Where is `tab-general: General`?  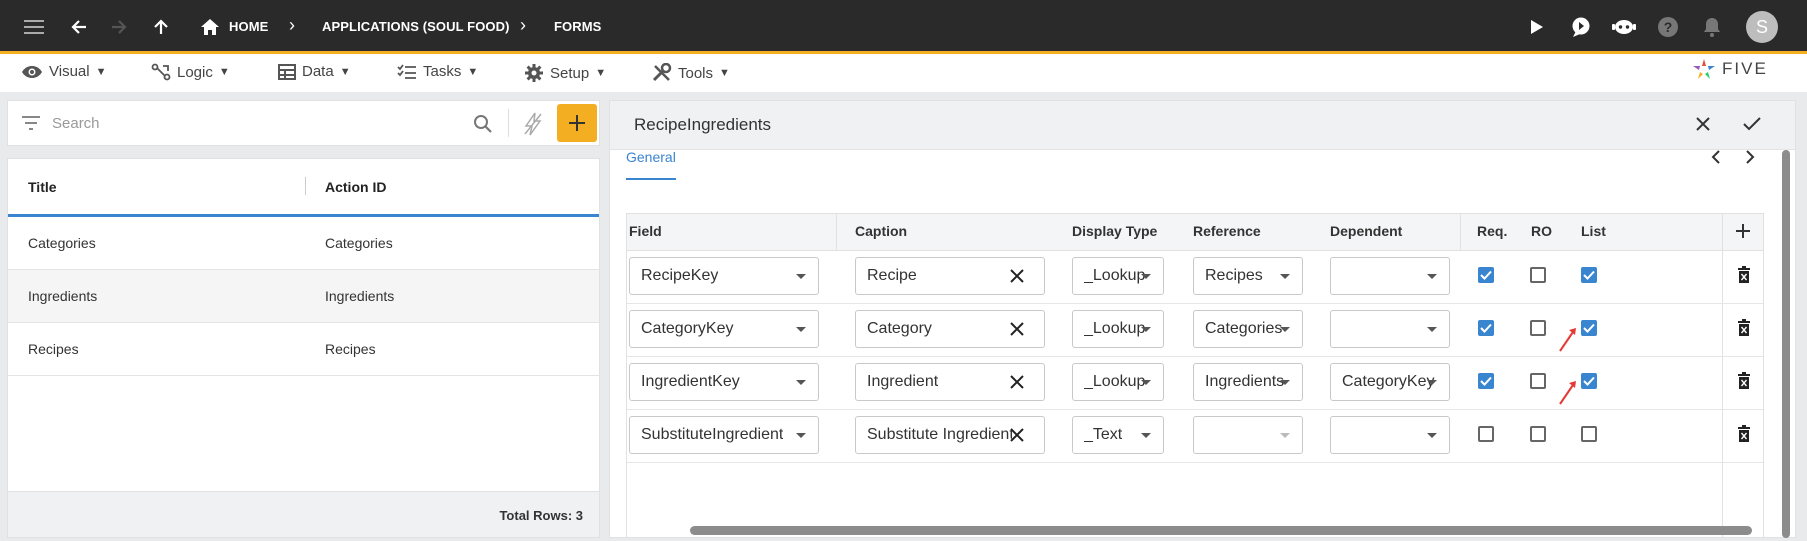 tab-general: General is located at coordinates (651, 163).